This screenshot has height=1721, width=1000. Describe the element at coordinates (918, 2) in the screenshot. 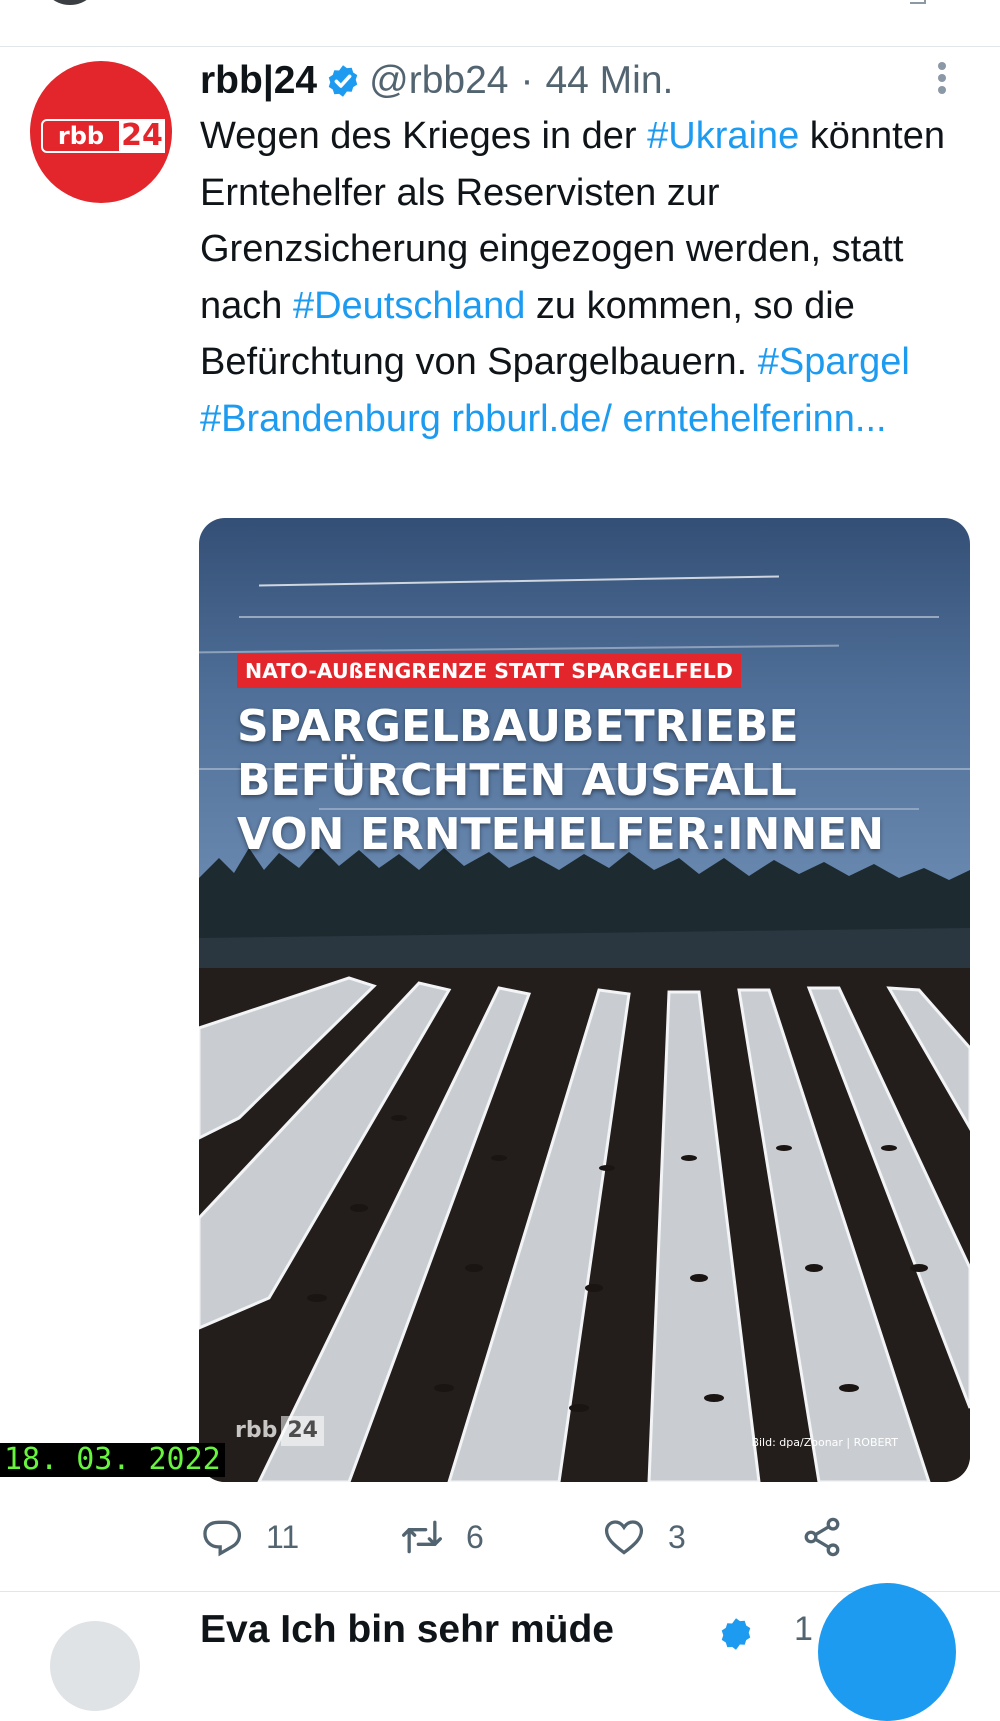

I see `previous-tweet-icon` at that location.